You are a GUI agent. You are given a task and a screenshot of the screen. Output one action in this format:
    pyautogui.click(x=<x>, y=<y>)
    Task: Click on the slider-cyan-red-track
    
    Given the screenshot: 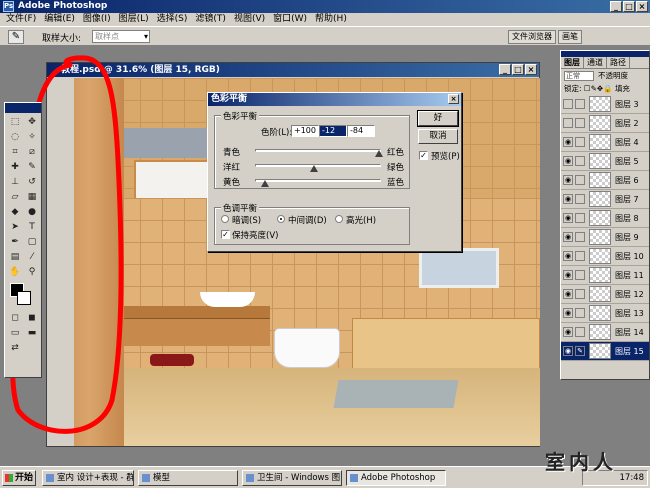 What is the action you would take?
    pyautogui.click(x=318, y=150)
    